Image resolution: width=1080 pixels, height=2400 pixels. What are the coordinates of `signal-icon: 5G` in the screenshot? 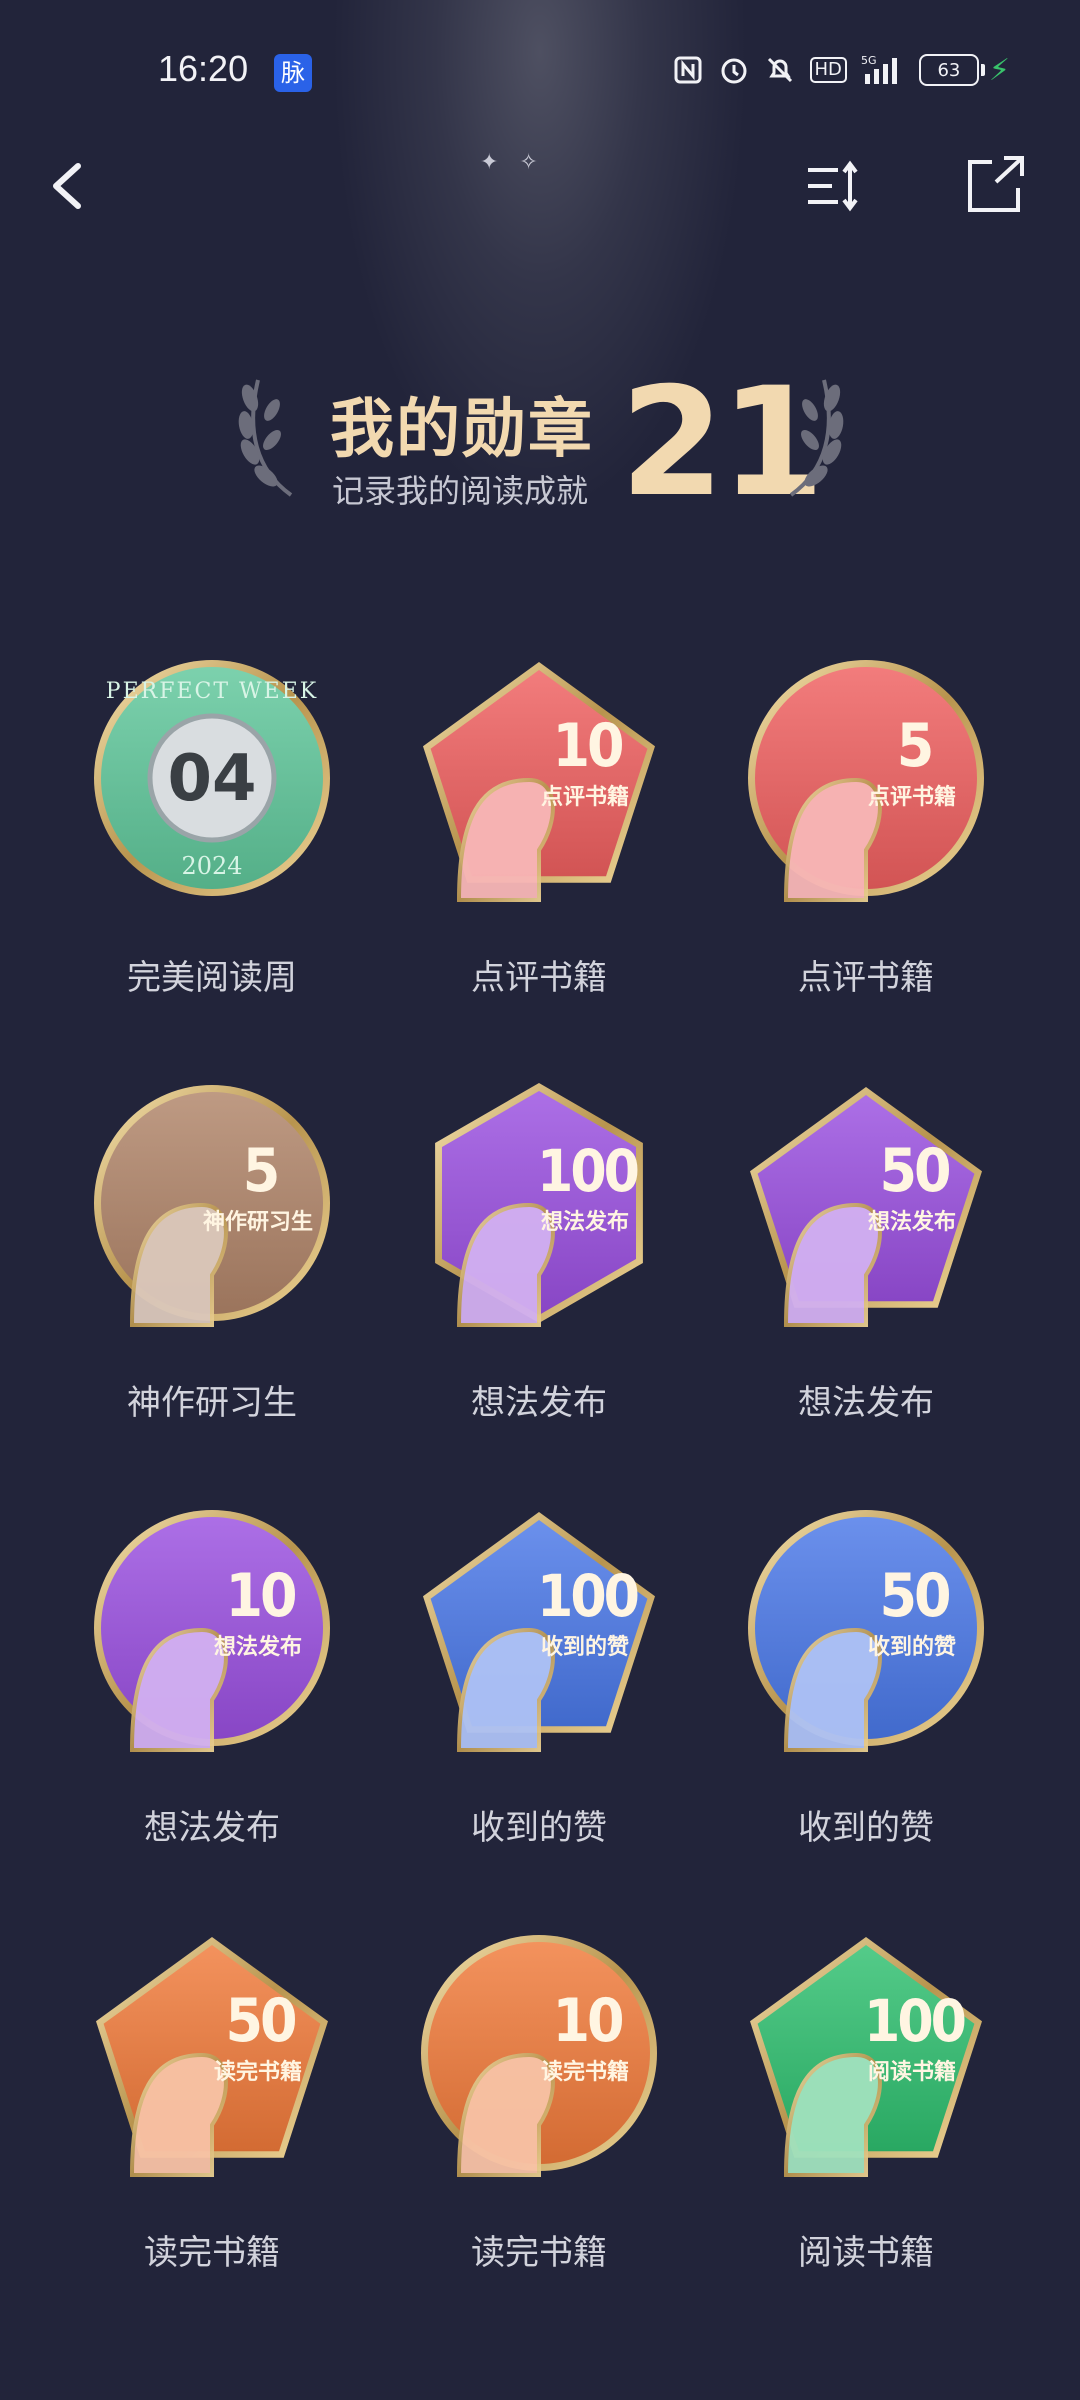 It's located at (883, 70).